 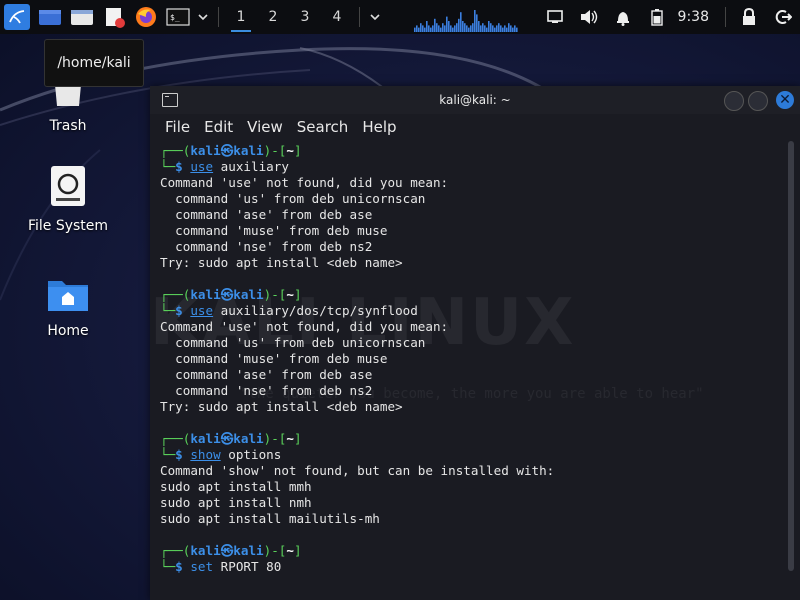 I want to click on file-manager-button, so click(x=82, y=17).